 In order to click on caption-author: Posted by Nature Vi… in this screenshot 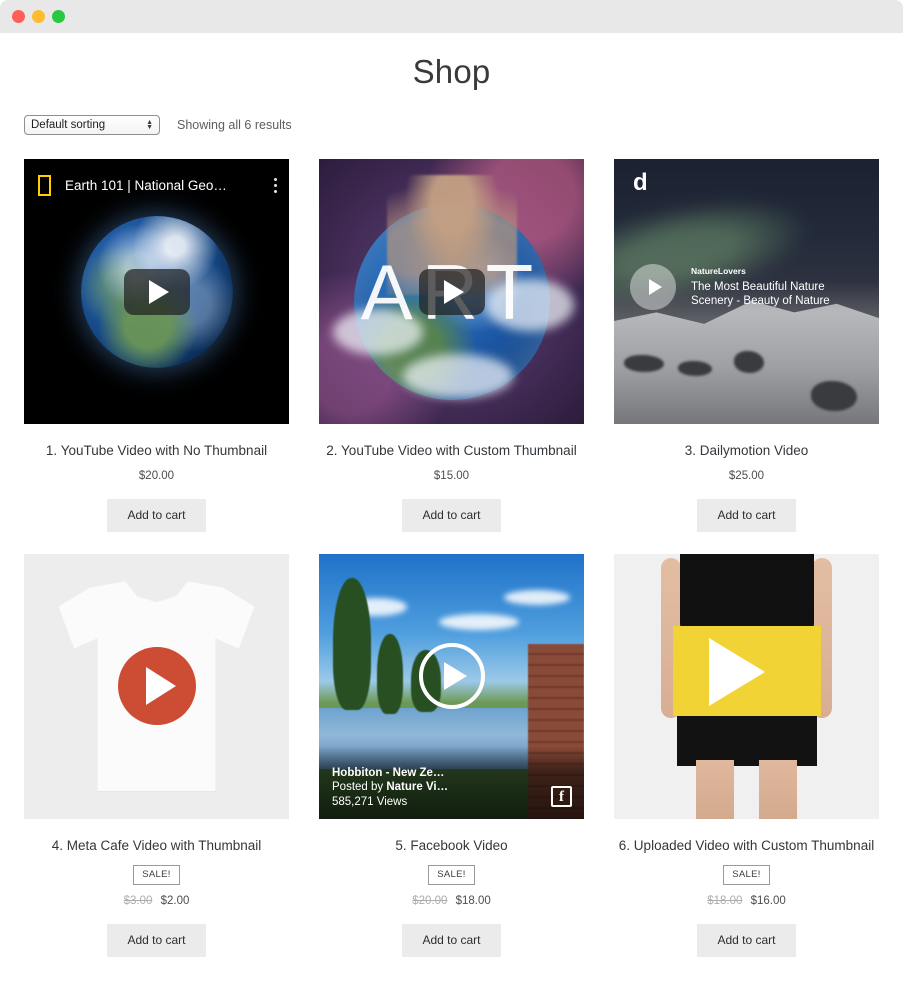, I will do `click(390, 787)`.